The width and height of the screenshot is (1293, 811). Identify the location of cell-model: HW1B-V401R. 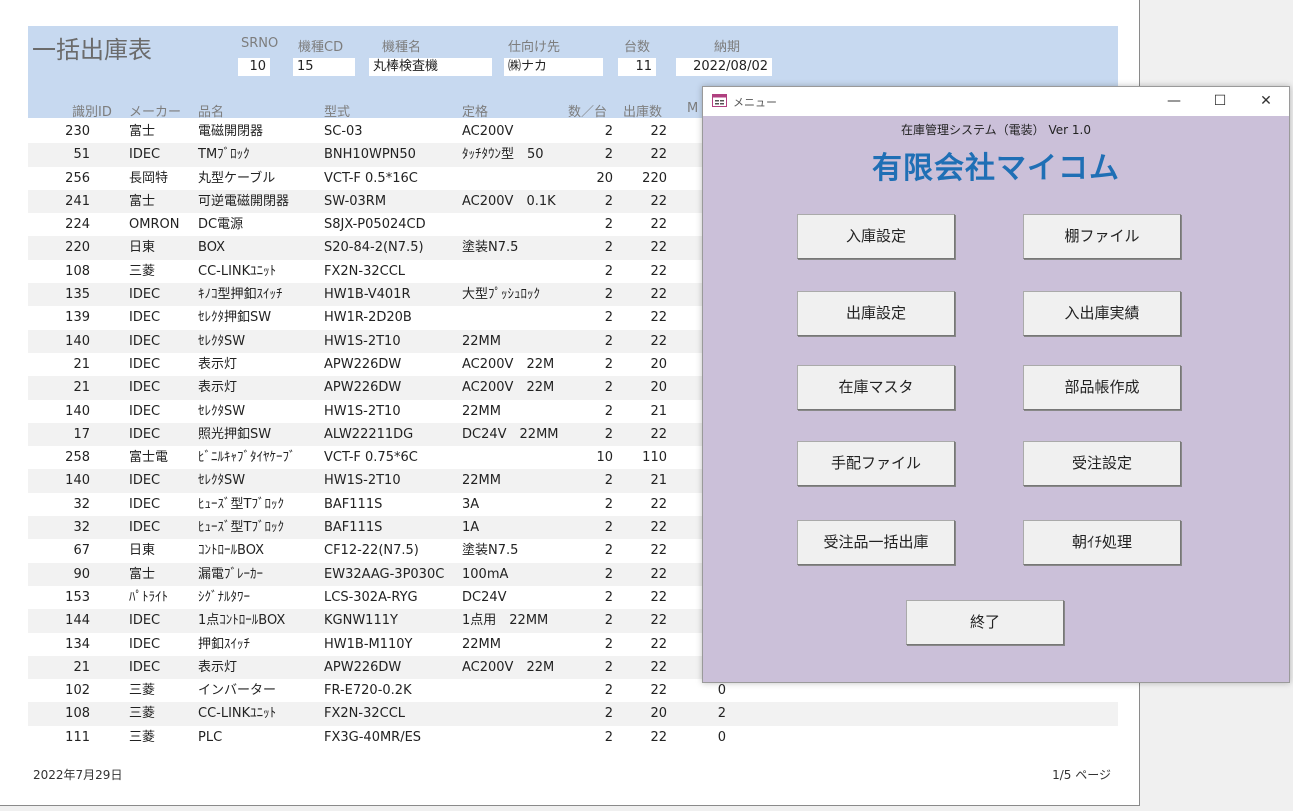
(367, 295).